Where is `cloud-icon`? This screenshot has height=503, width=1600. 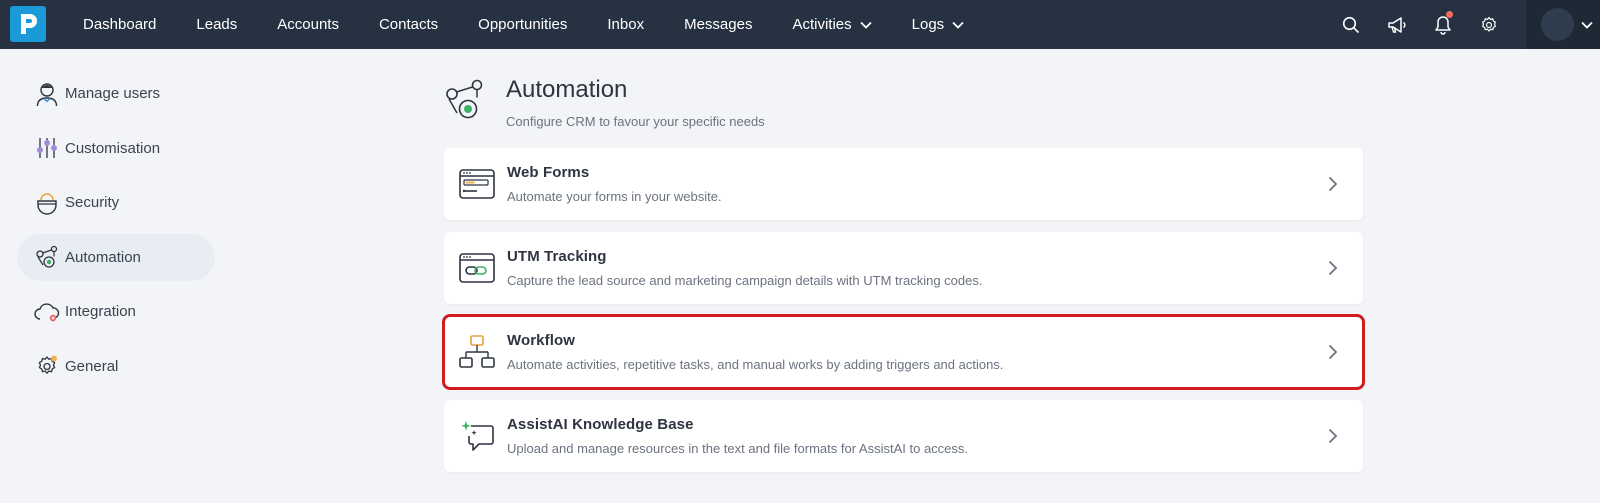 cloud-icon is located at coordinates (47, 312).